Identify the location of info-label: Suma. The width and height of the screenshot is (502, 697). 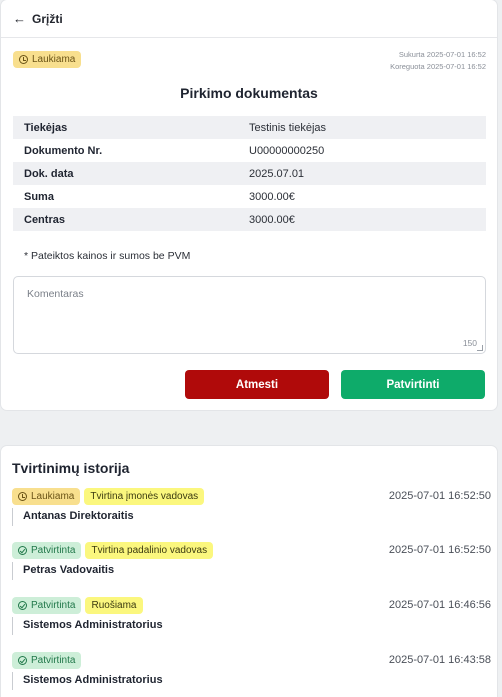
(39, 196).